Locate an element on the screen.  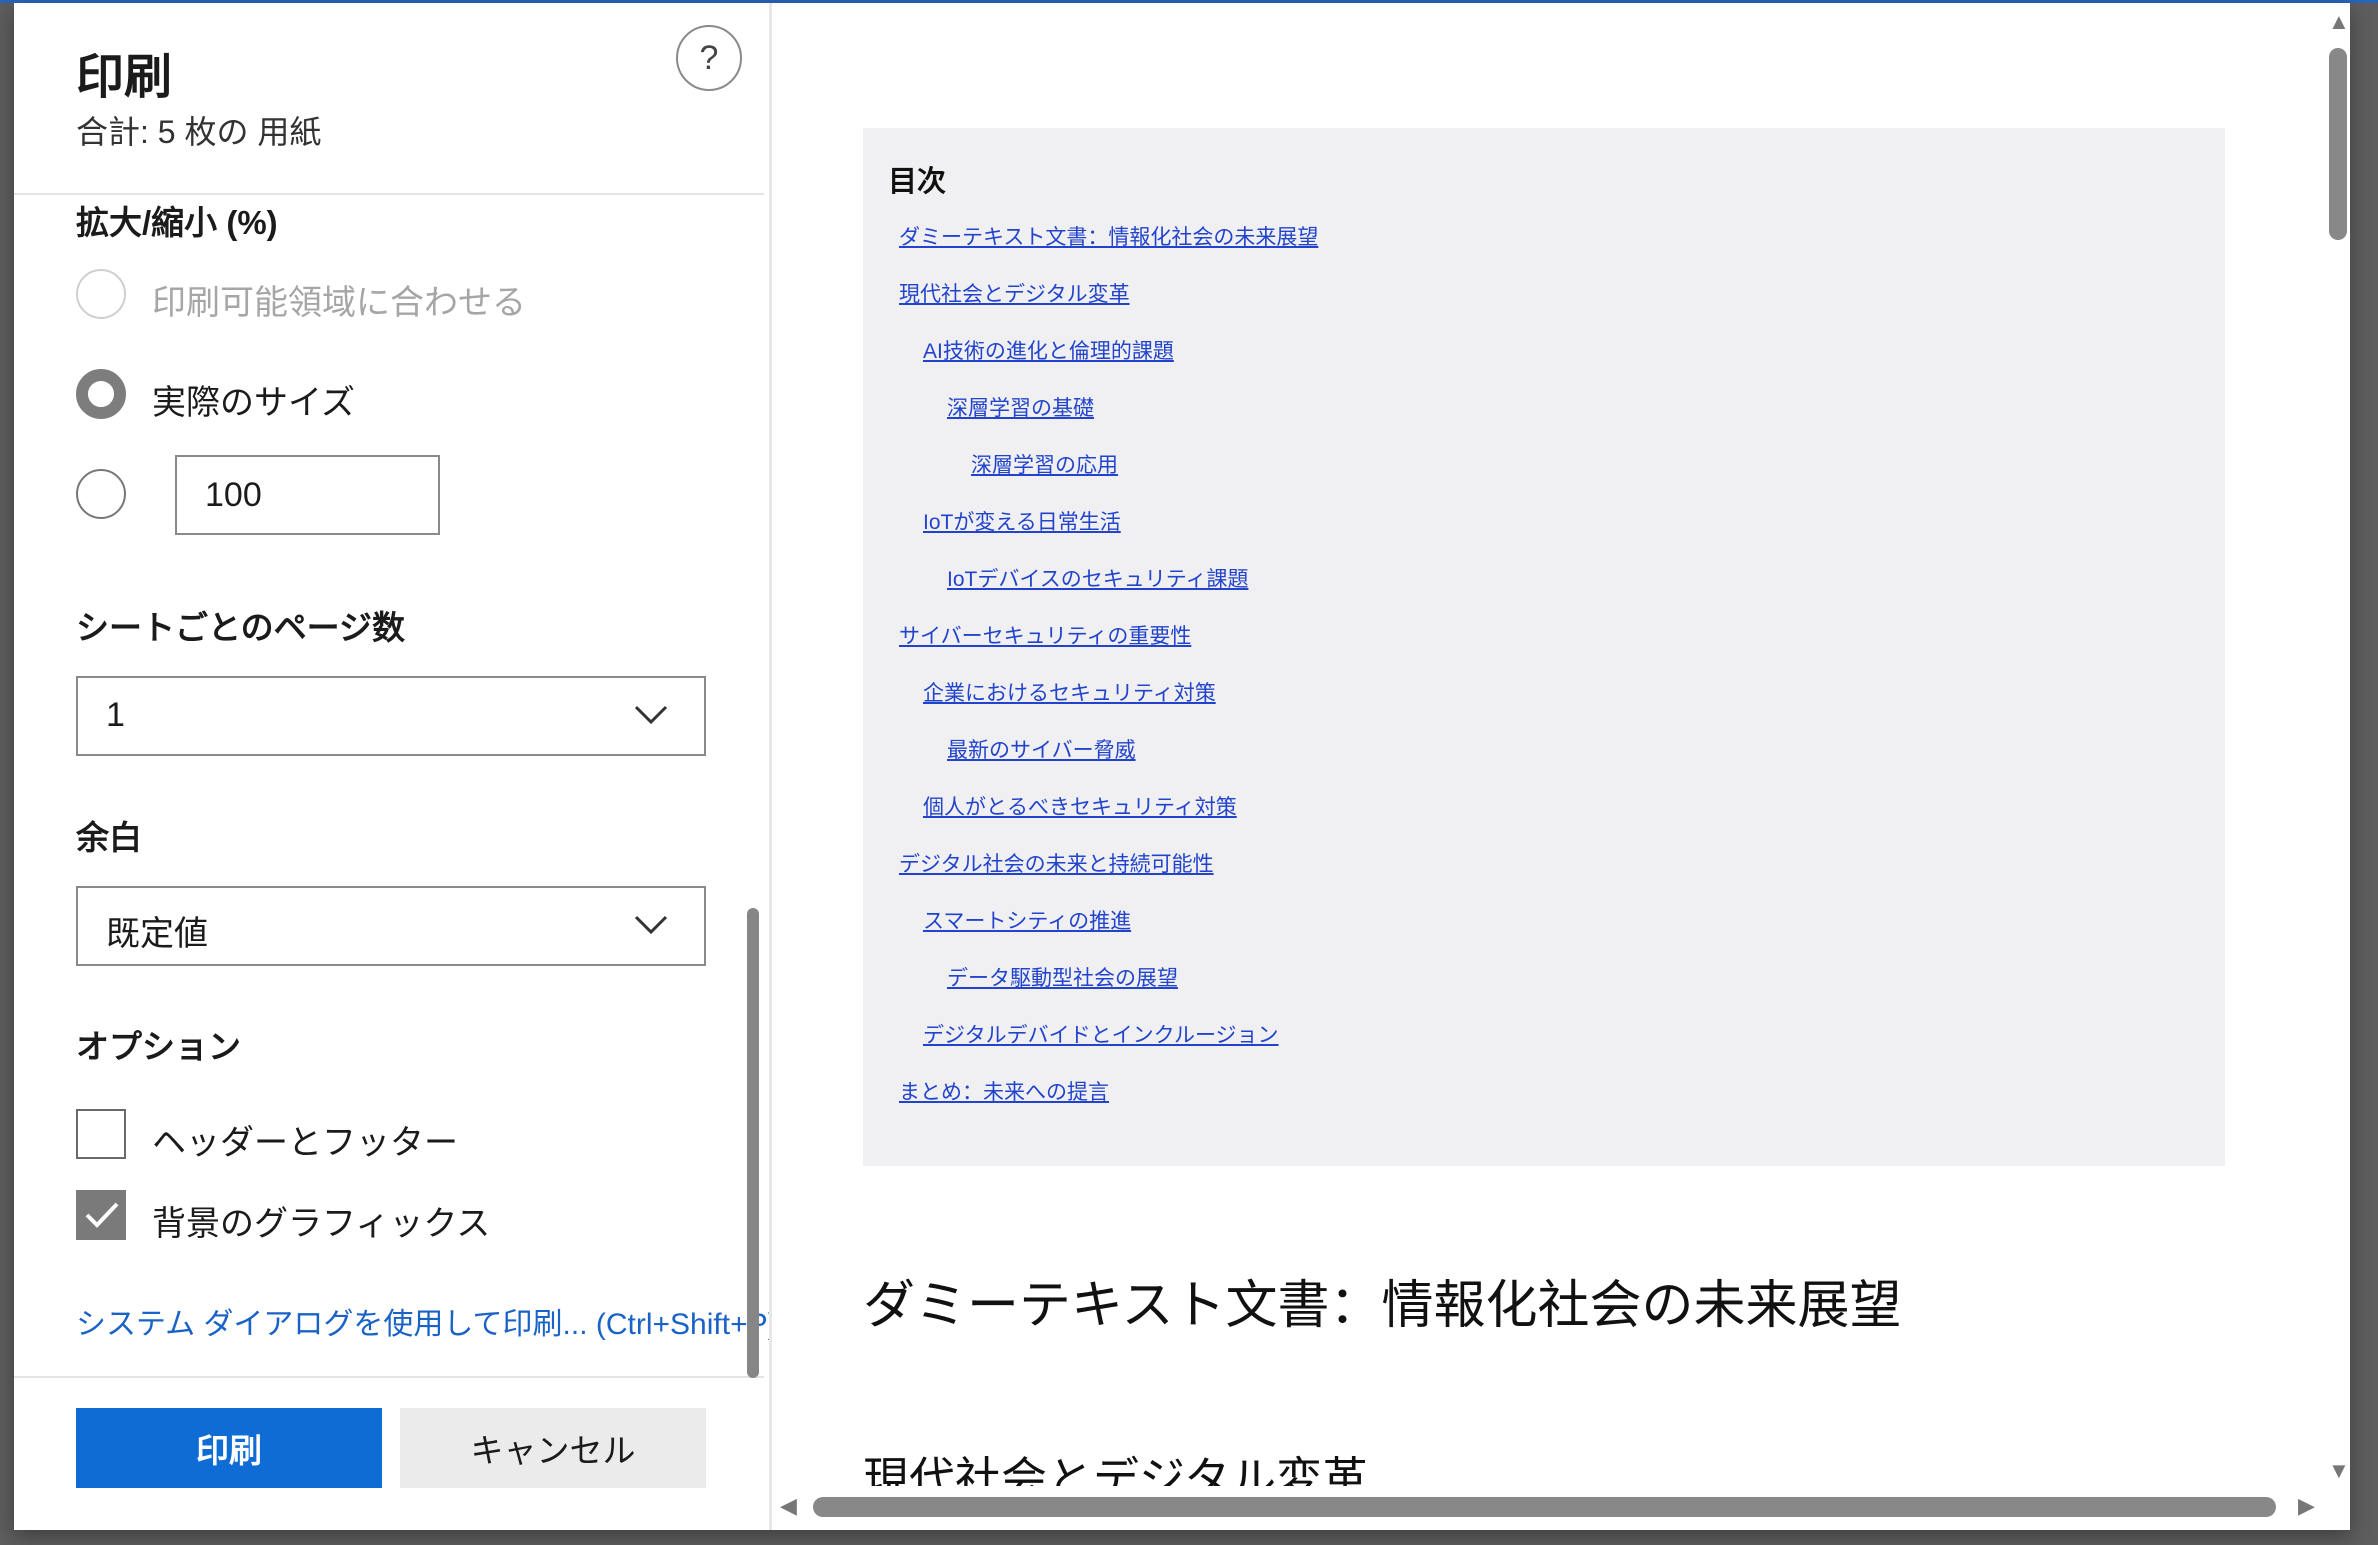
document-heading-1: ダミーテキスト文書：情報化社会の未来展望 is located at coordinates (1382, 1306).